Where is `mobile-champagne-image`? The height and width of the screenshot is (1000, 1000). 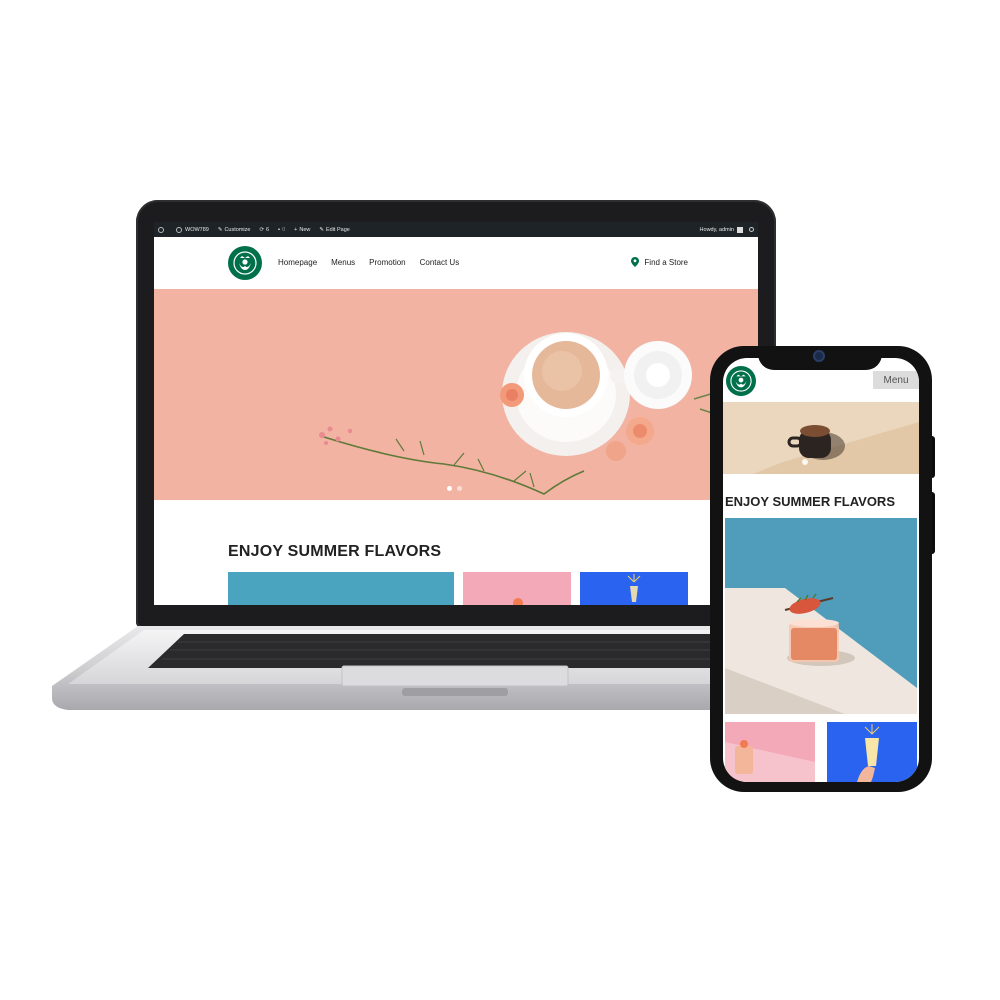 mobile-champagne-image is located at coordinates (868, 753).